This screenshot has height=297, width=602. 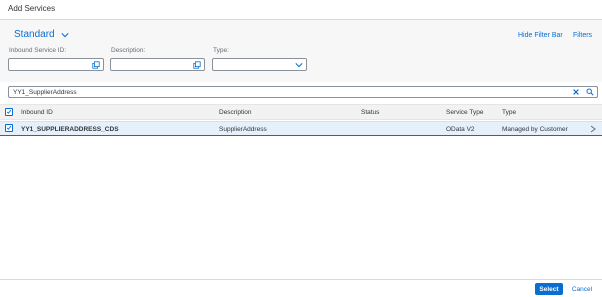 I want to click on description-label: Description:, so click(x=128, y=50).